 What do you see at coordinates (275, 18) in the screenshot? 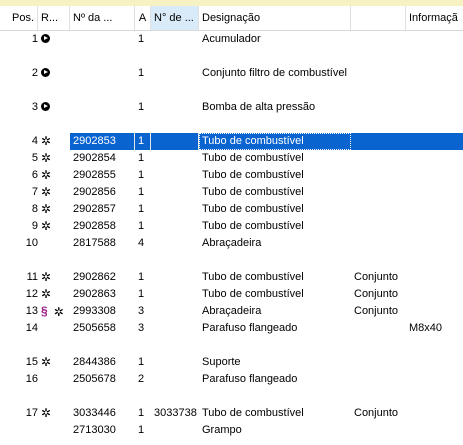
I see `header-designation: Designação` at bounding box center [275, 18].